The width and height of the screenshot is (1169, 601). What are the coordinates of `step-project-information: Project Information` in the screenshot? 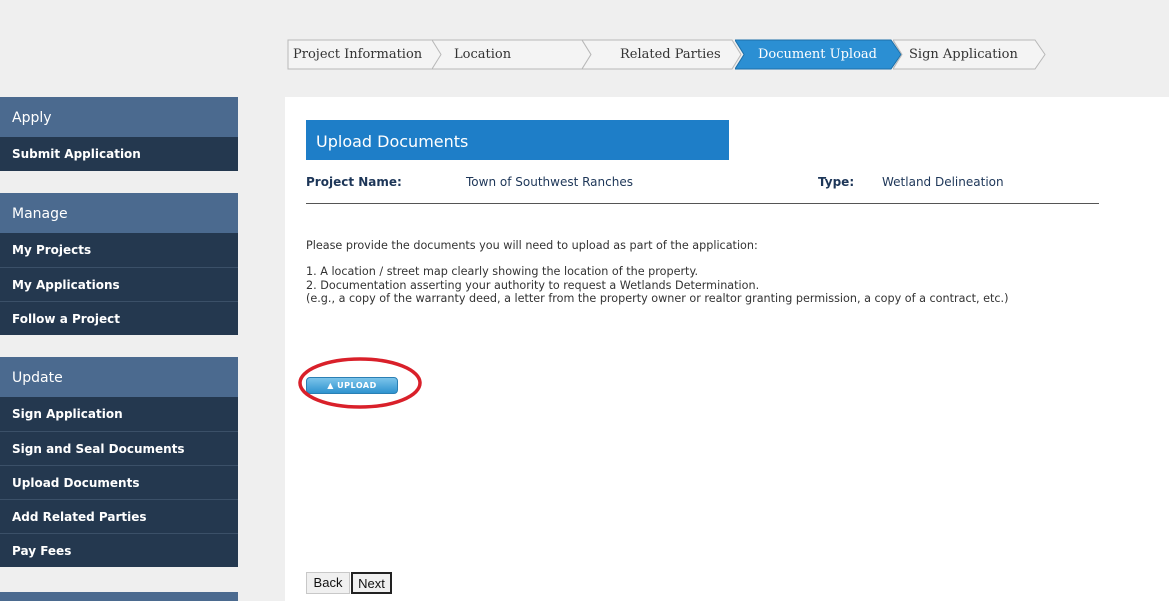 It's located at (367, 54).